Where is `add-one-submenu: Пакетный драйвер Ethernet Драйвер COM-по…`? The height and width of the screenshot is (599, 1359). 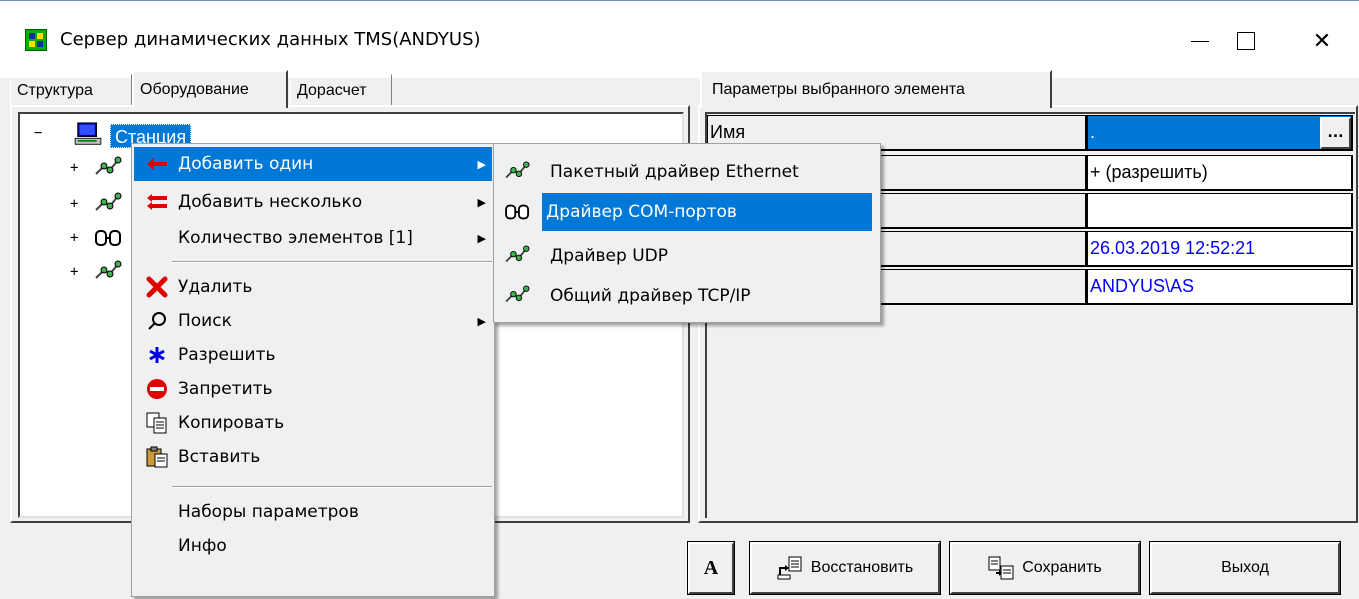
add-one-submenu: Пакетный драйвер Ethernet Драйвер COM-по… is located at coordinates (687, 233).